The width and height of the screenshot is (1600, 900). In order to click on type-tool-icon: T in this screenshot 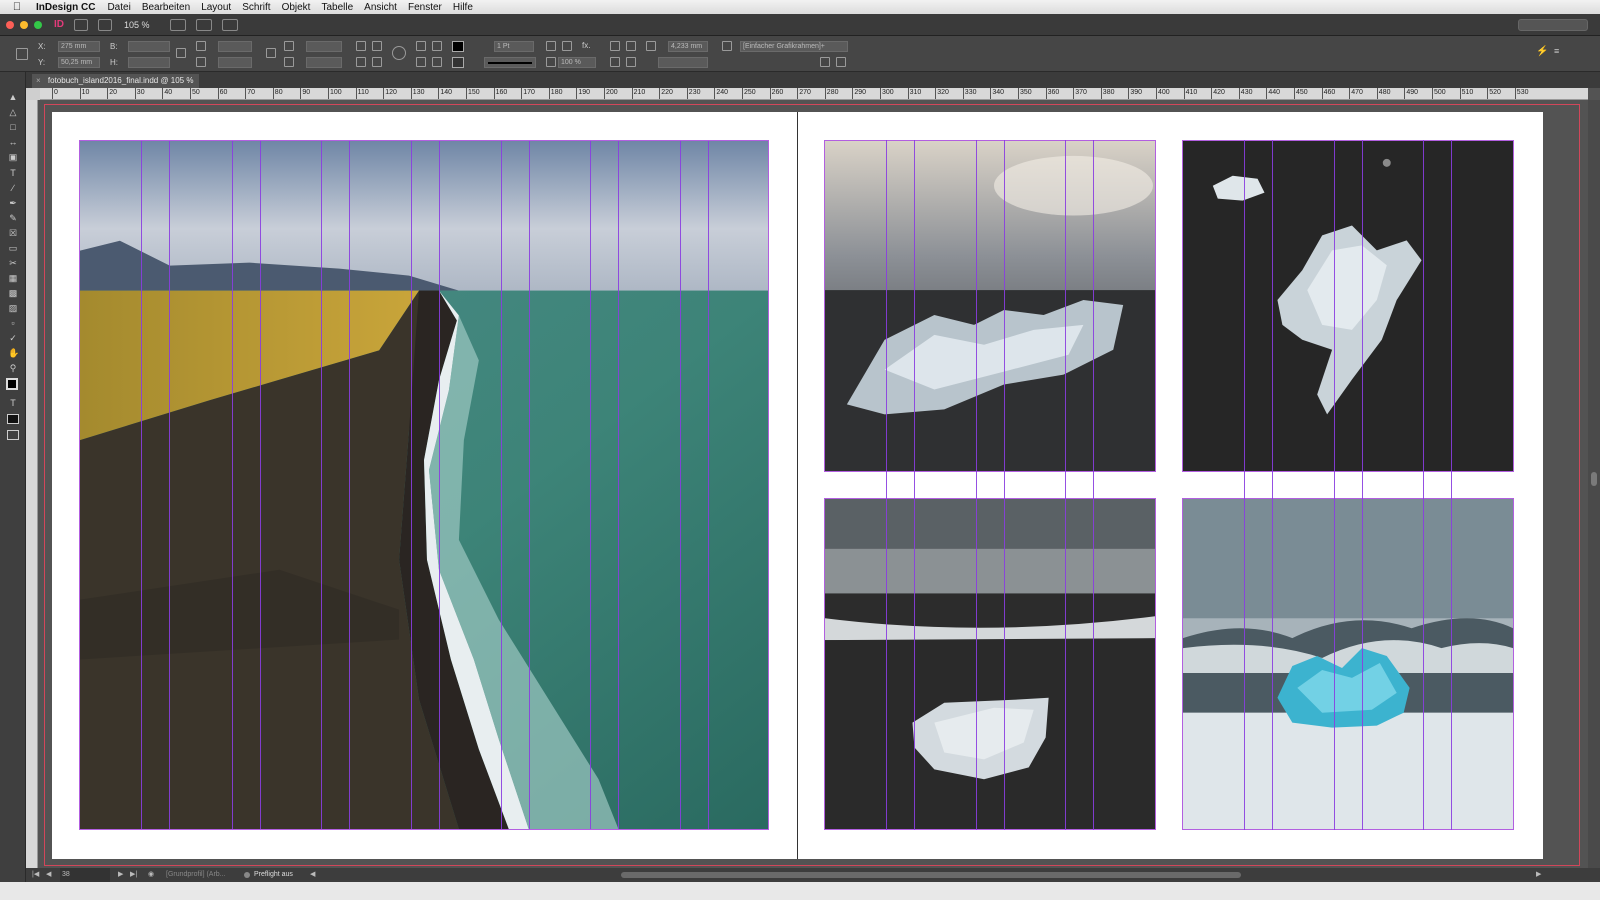, I will do `click(13, 173)`.